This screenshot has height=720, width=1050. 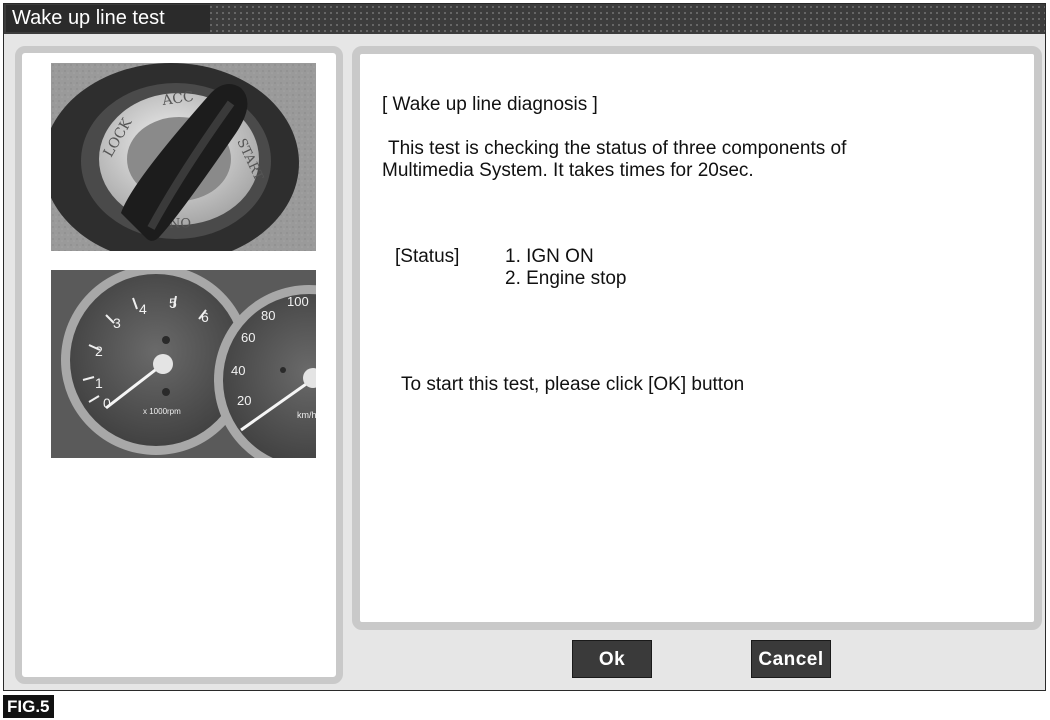 What do you see at coordinates (108, 18) in the screenshot?
I see `window-title: Wake up line test` at bounding box center [108, 18].